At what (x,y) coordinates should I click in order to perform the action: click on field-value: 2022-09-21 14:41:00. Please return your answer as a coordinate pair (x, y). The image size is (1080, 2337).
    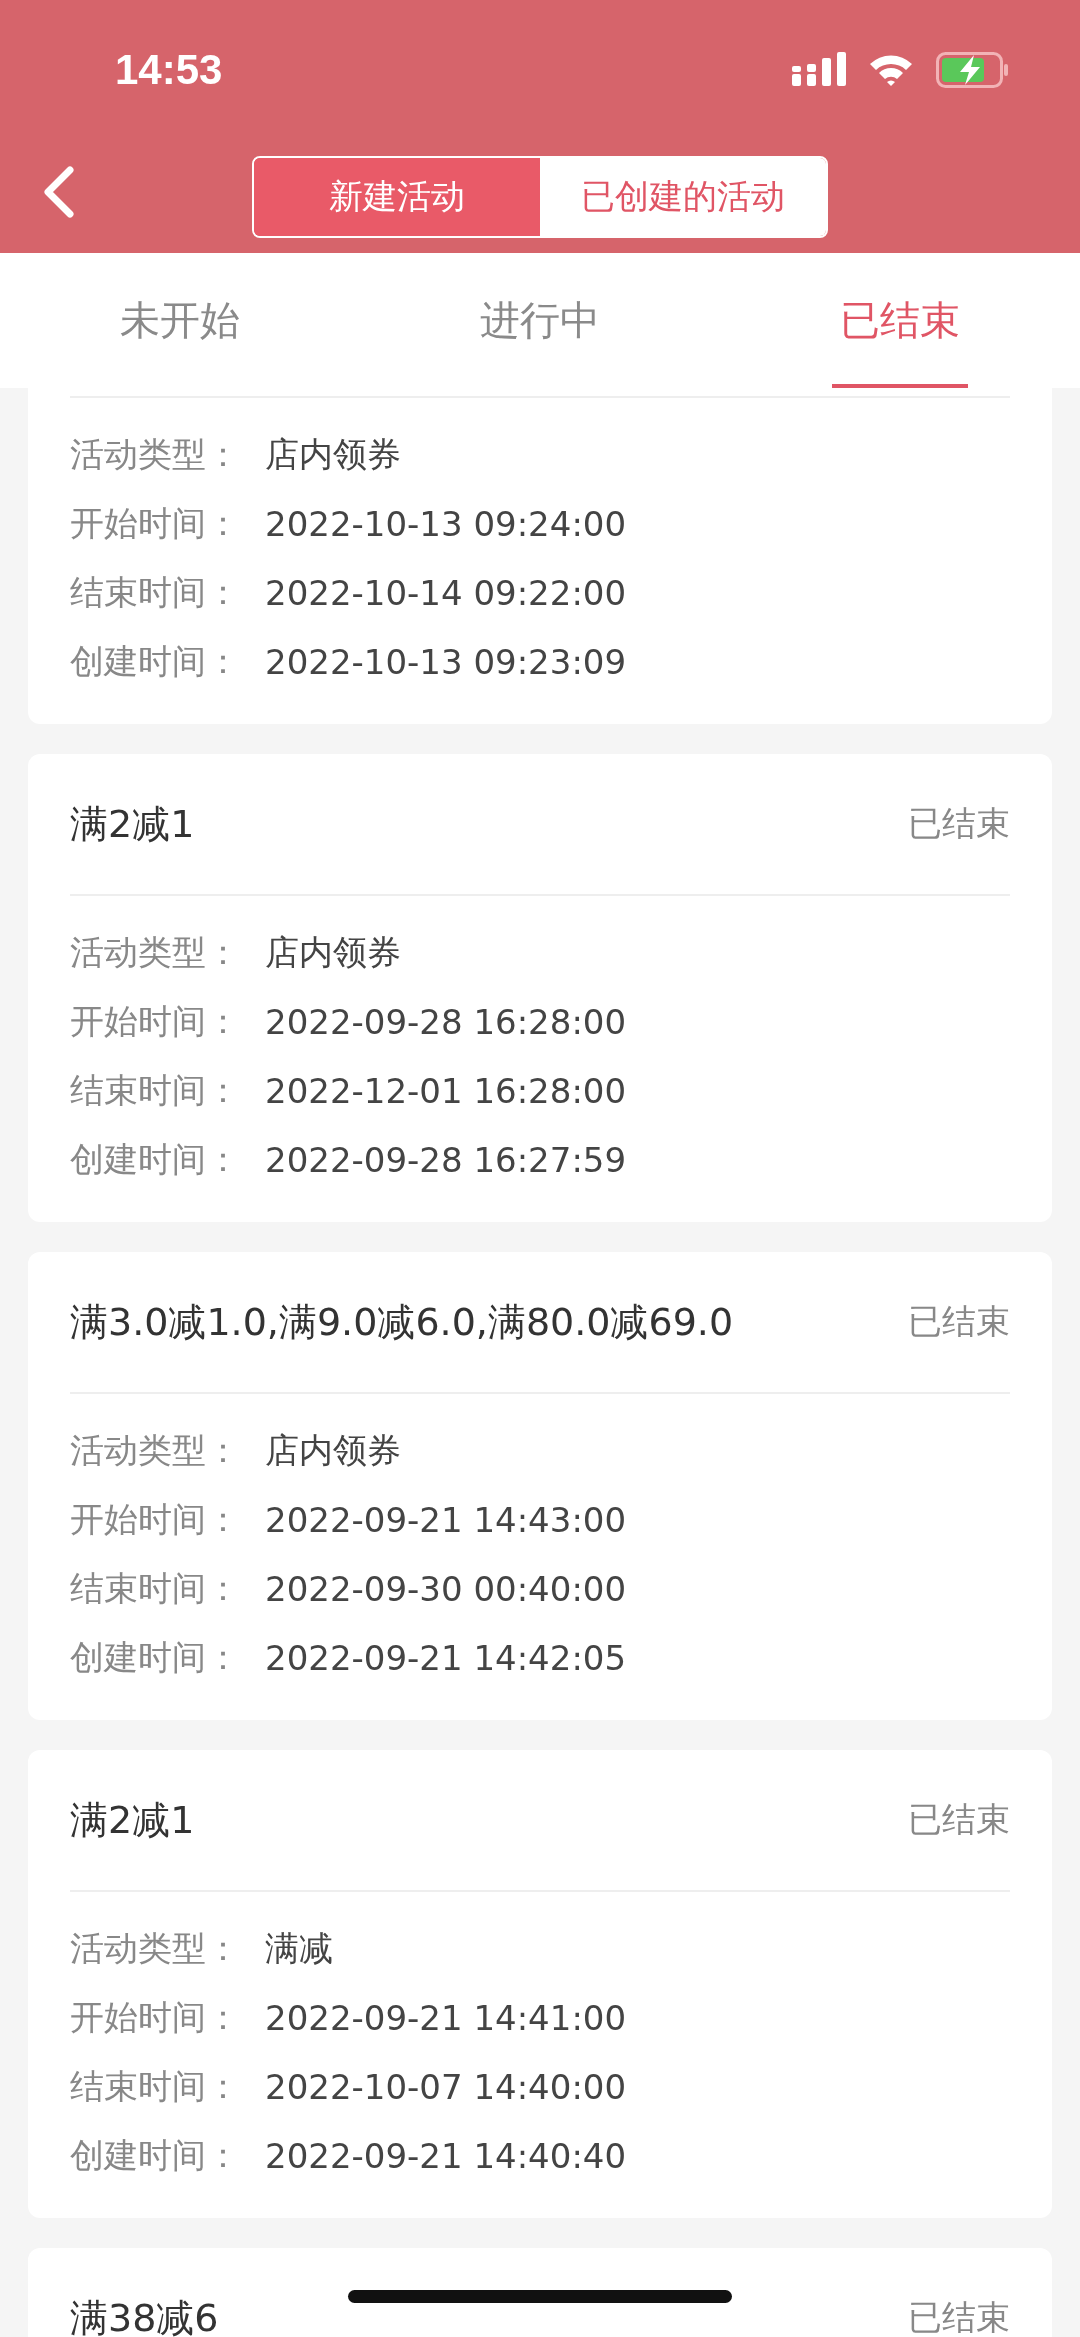
    Looking at the image, I should click on (446, 2017).